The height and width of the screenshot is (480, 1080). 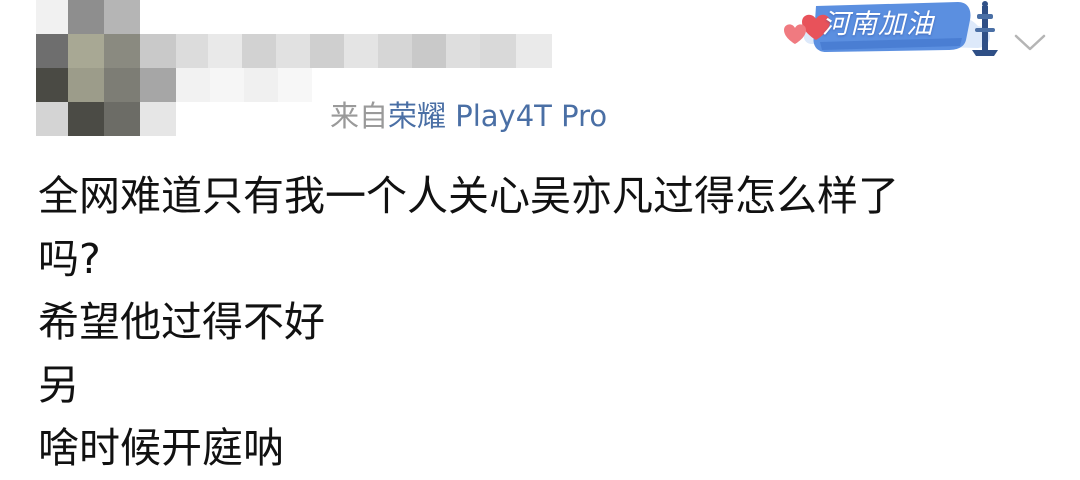 I want to click on post-source-line: 来自荣耀 Play4T Pro, so click(x=468, y=116).